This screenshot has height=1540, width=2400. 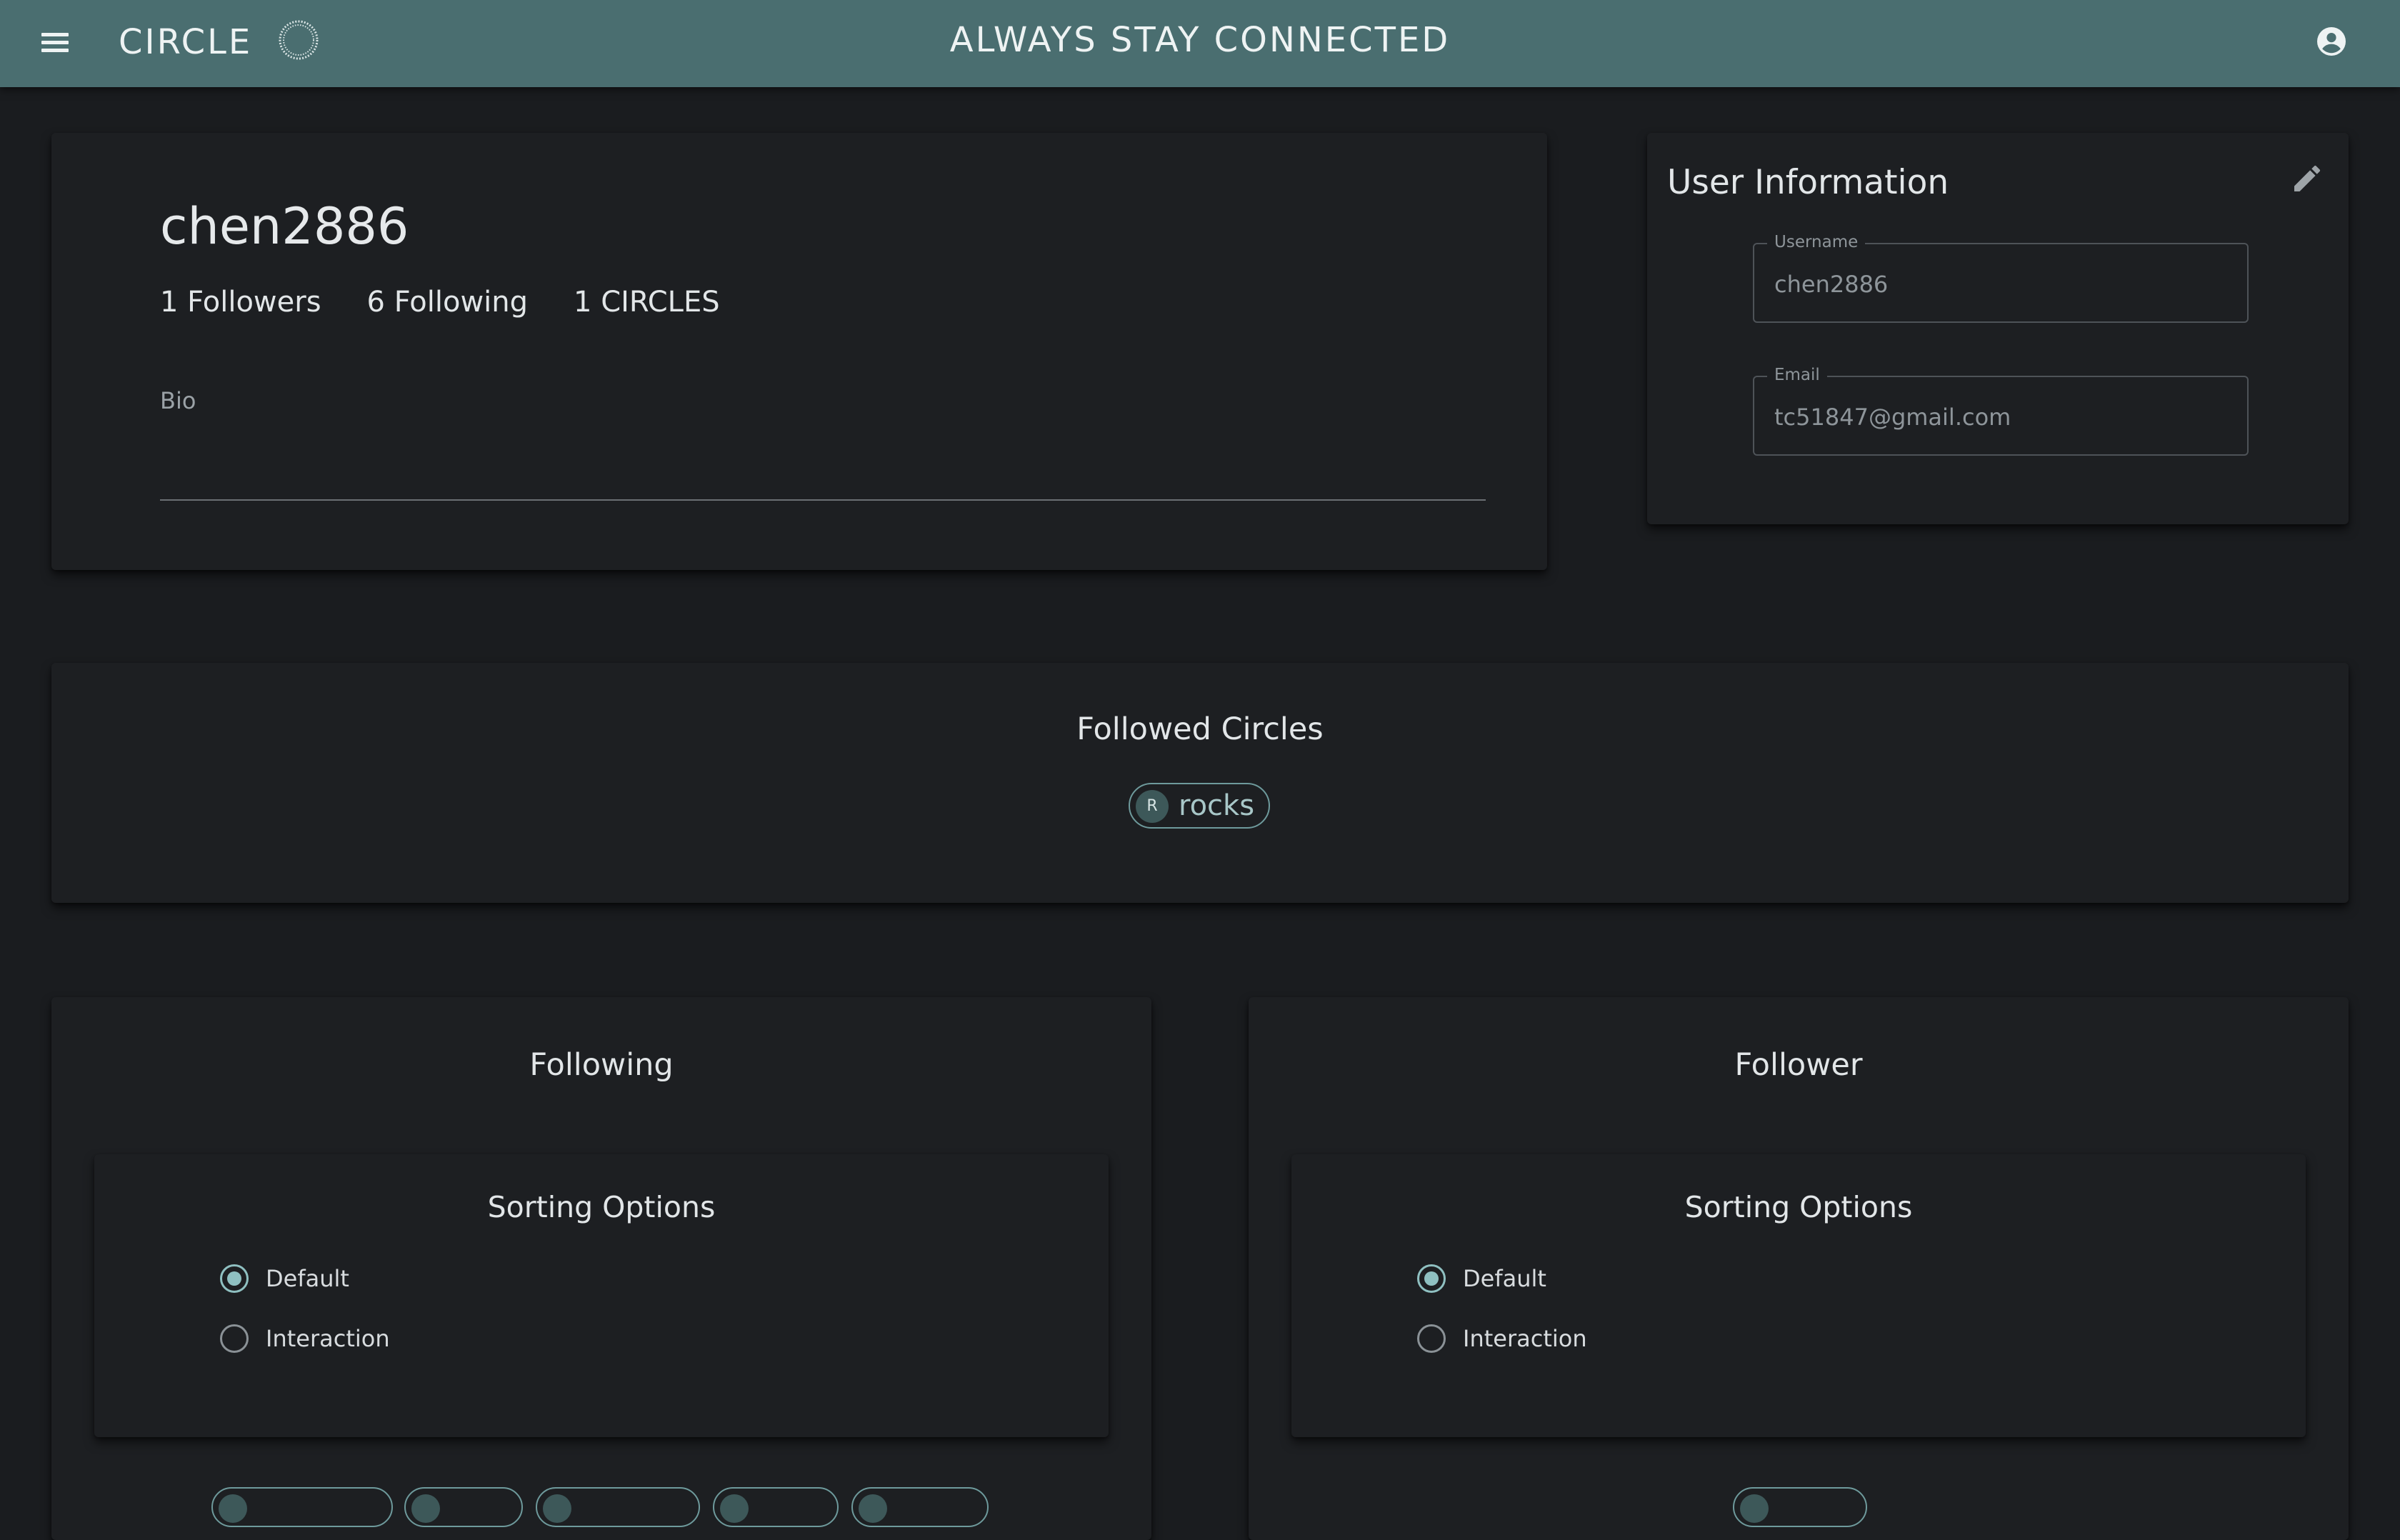 What do you see at coordinates (1798, 1295) in the screenshot?
I see `follower-sorting-options: Sorting Options Default Interaction` at bounding box center [1798, 1295].